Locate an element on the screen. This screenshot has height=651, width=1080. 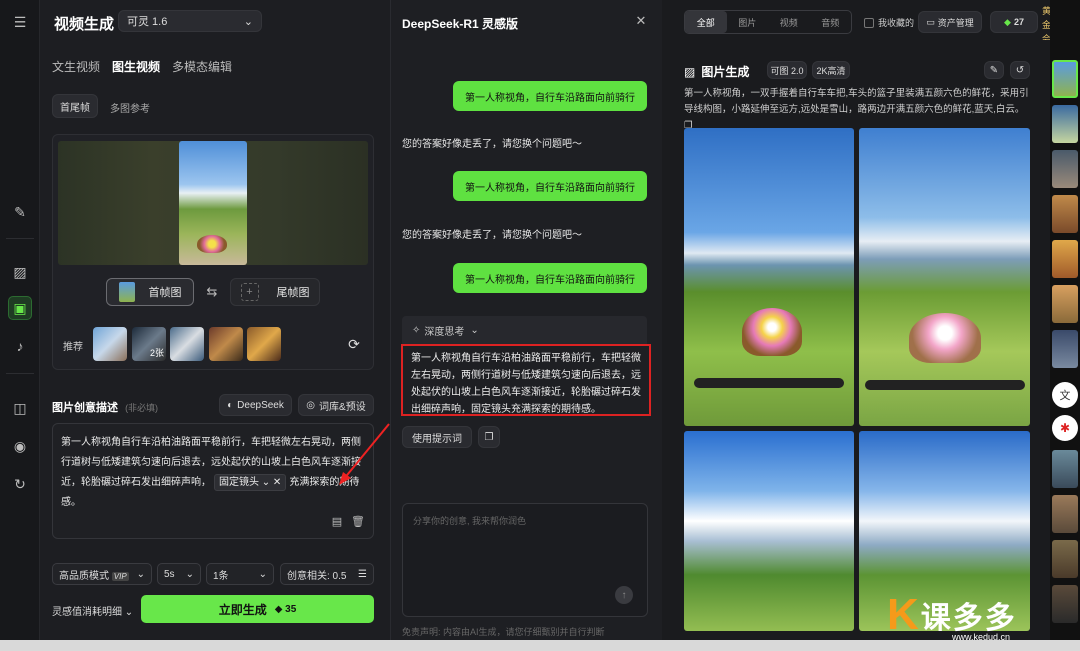
prompt-tag: 固定镜头 ⌄ ✕ is located at coordinates (250, 482).